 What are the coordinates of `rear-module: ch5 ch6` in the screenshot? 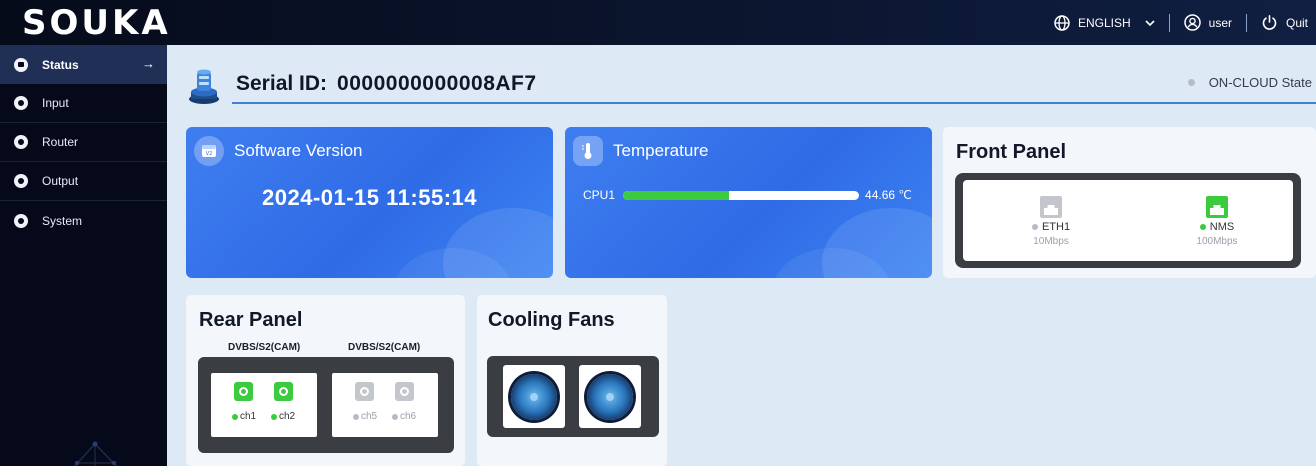 It's located at (385, 405).